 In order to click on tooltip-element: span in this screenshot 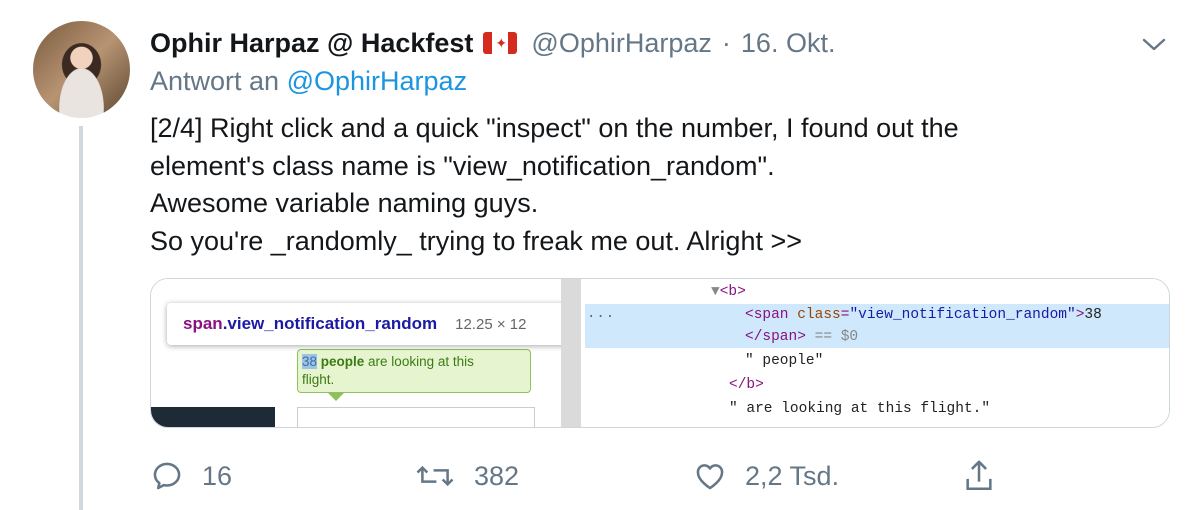, I will do `click(203, 323)`.